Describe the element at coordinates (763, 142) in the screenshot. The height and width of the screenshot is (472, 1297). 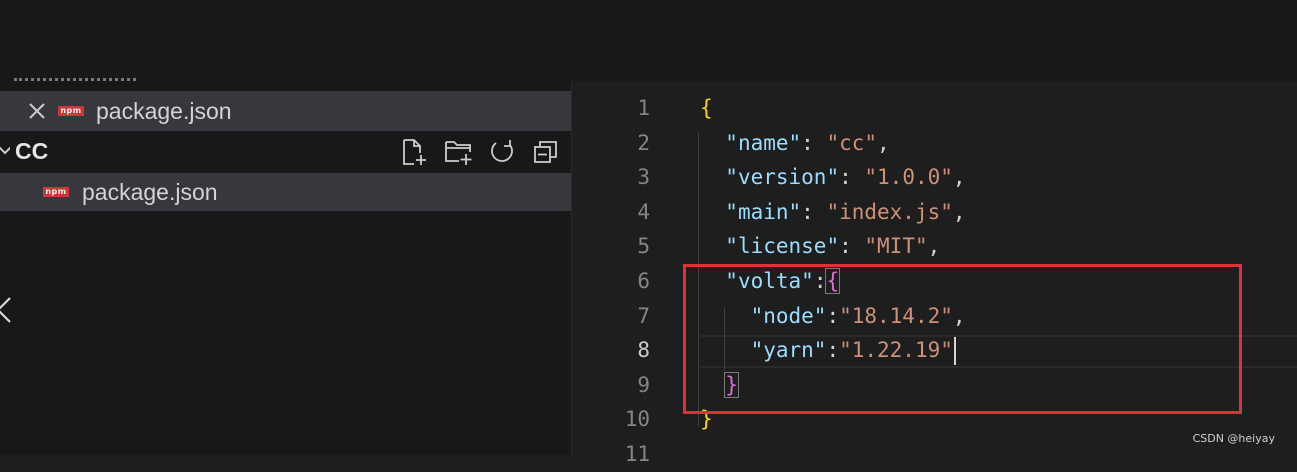
I see `code-token: "name"` at that location.